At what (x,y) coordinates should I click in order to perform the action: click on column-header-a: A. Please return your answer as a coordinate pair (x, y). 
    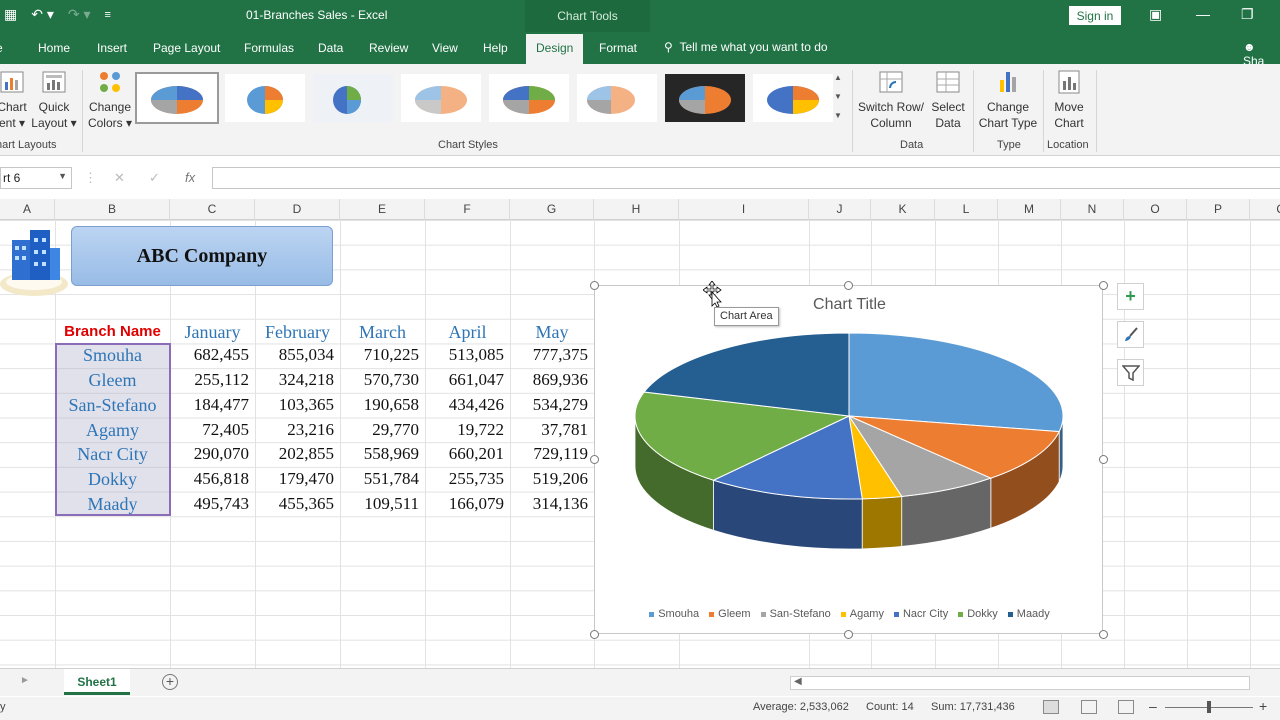
    Looking at the image, I should click on (27, 209).